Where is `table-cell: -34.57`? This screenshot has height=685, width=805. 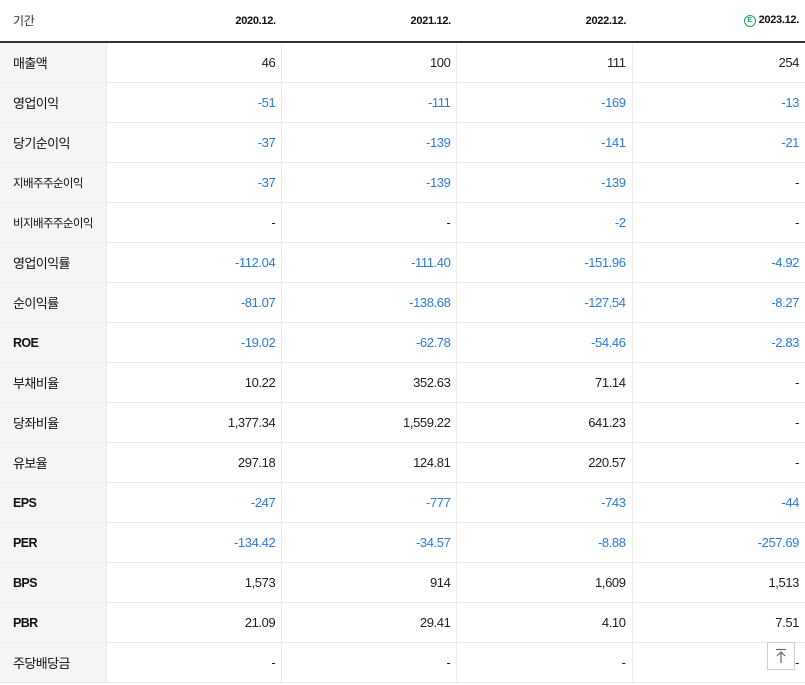 table-cell: -34.57 is located at coordinates (369, 542).